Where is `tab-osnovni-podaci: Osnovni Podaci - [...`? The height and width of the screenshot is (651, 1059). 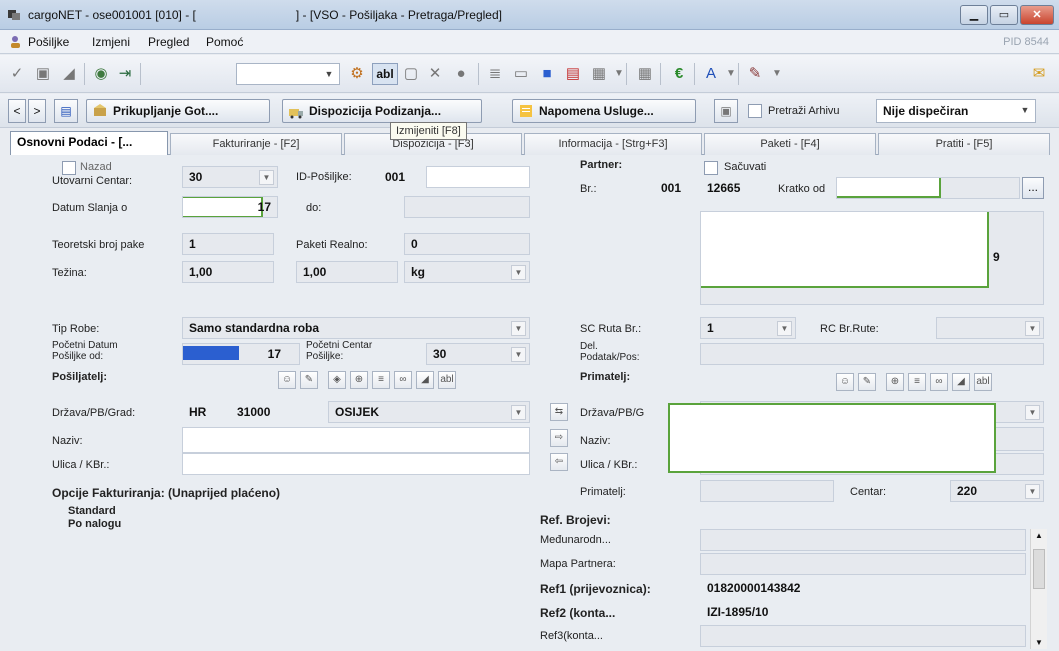 tab-osnovni-podaci: Osnovni Podaci - [... is located at coordinates (89, 143).